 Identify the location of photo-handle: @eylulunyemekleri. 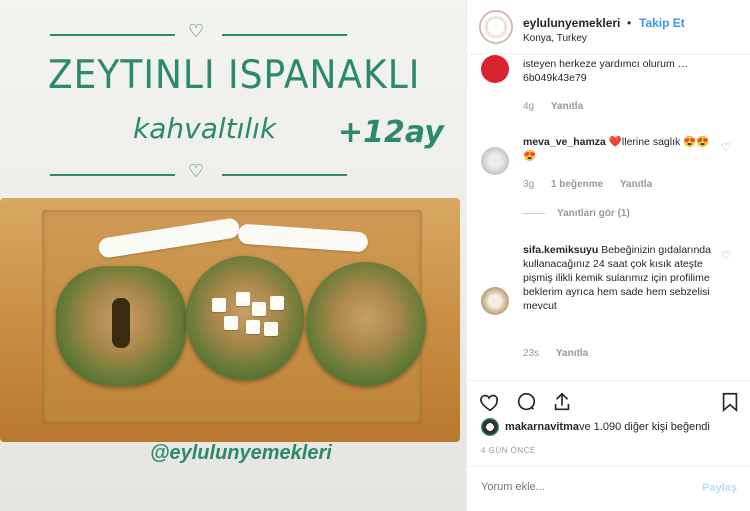
(241, 453).